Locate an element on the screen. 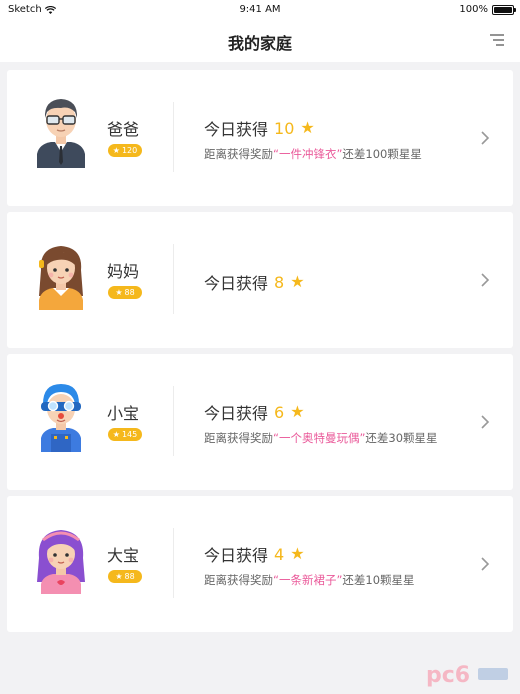 The width and height of the screenshot is (520, 694). badge-count: 145 is located at coordinates (129, 434).